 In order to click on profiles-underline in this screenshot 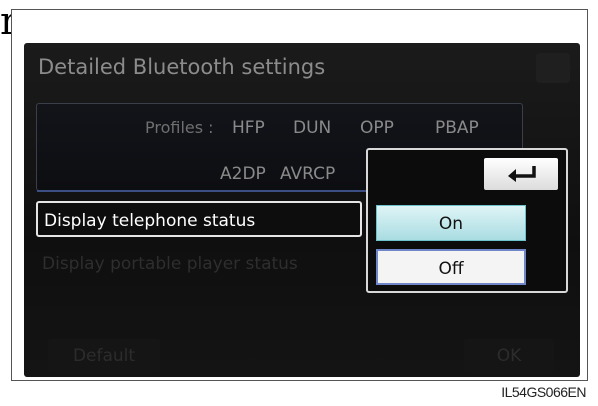, I will do `click(202, 191)`.